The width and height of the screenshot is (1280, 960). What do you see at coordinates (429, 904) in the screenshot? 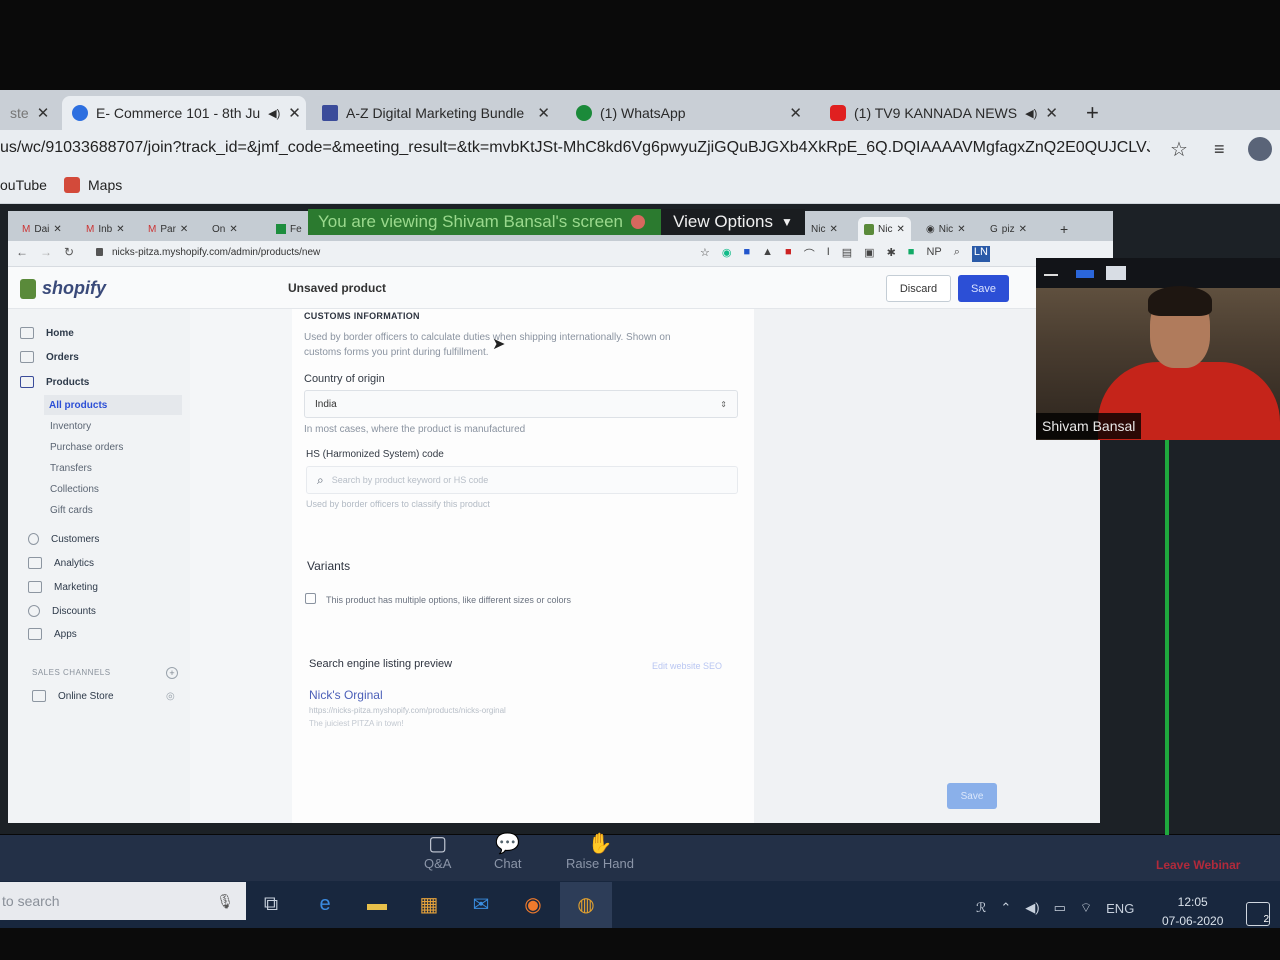
I see `store-icon: ▦` at bounding box center [429, 904].